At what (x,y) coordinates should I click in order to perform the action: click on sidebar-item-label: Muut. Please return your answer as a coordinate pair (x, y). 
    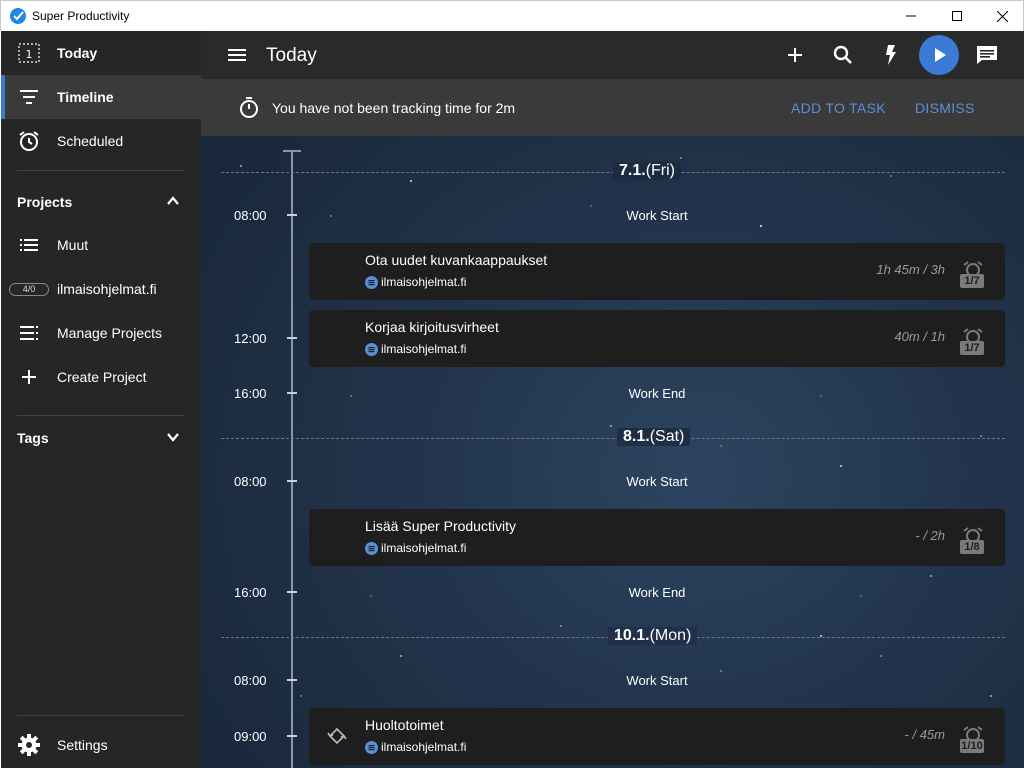
    Looking at the image, I should click on (73, 245).